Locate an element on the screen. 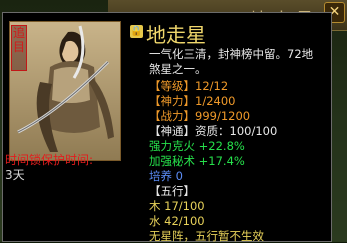 The width and height of the screenshot is (347, 243). buff-fire-line: 强力克火 +22.8% is located at coordinates (197, 146).